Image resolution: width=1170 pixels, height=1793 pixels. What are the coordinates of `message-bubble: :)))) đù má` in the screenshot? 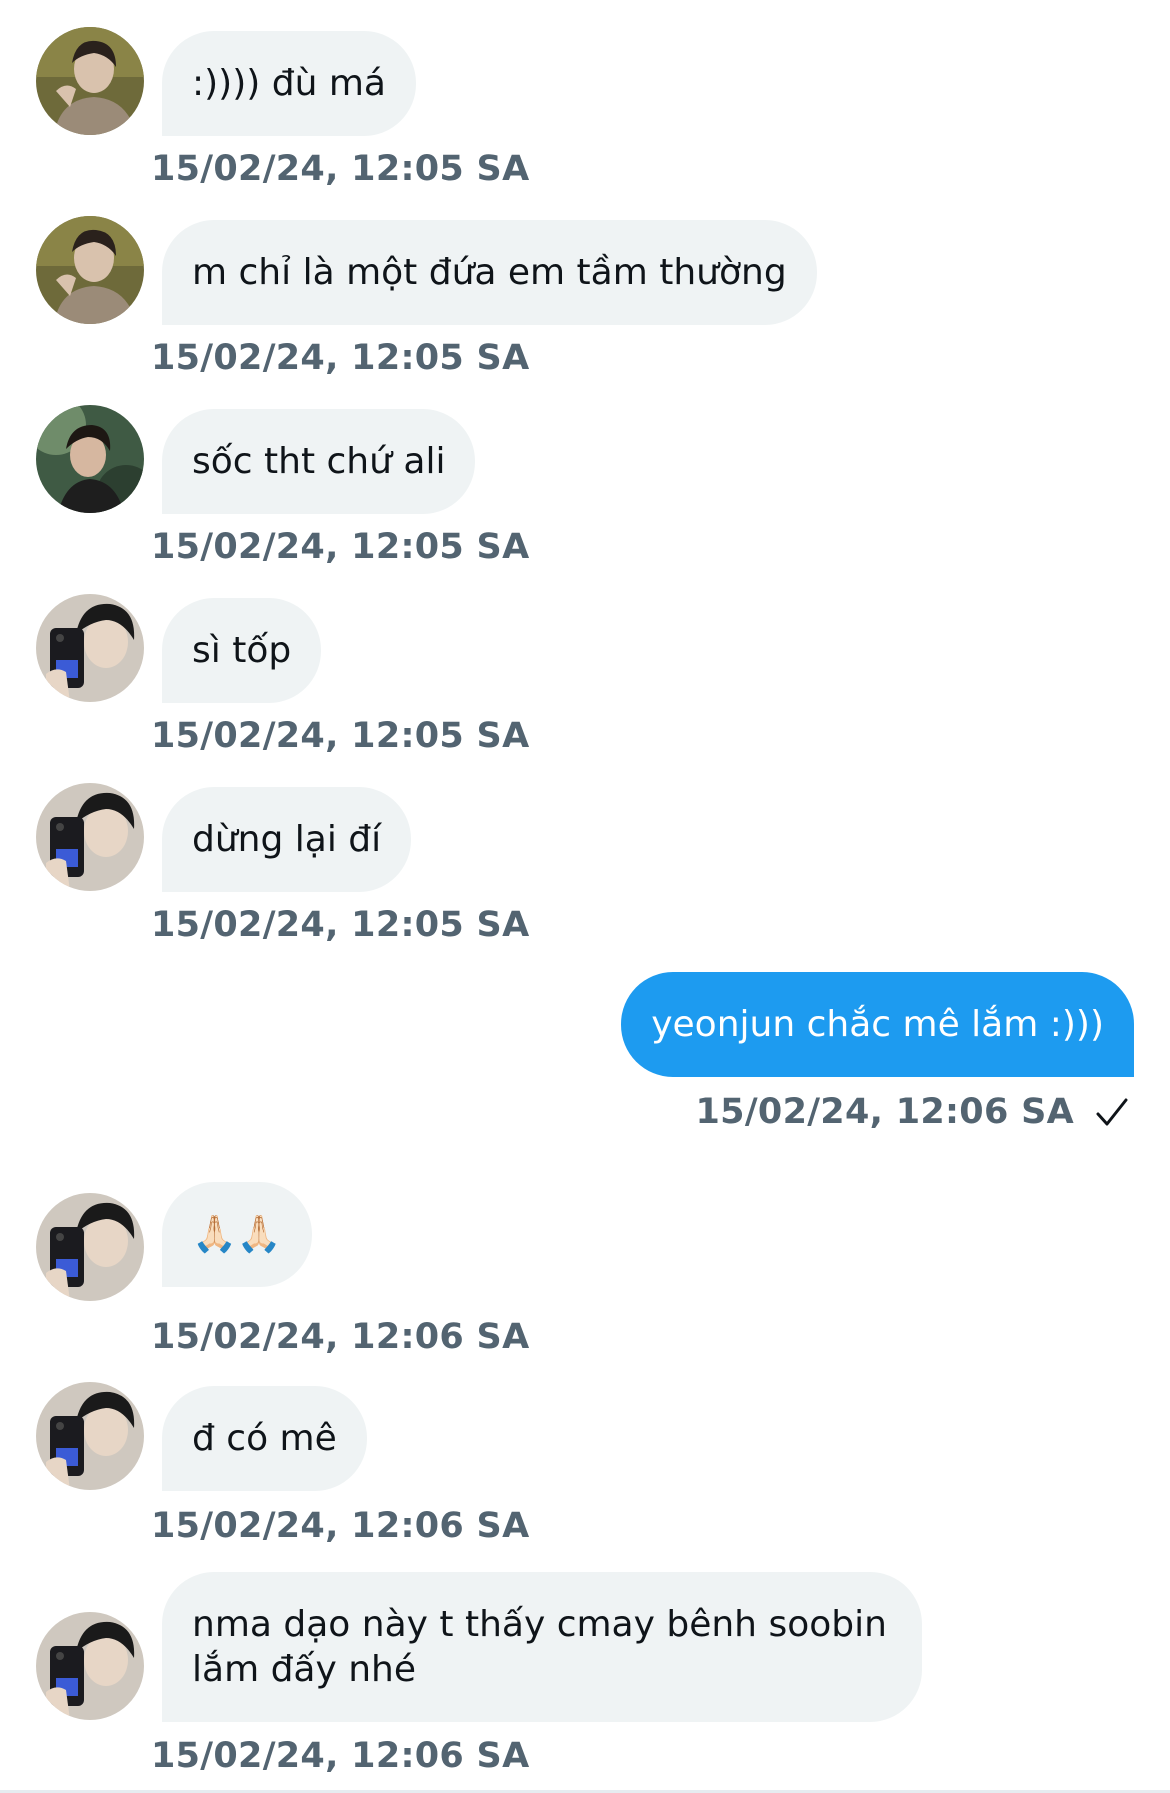 It's located at (289, 83).